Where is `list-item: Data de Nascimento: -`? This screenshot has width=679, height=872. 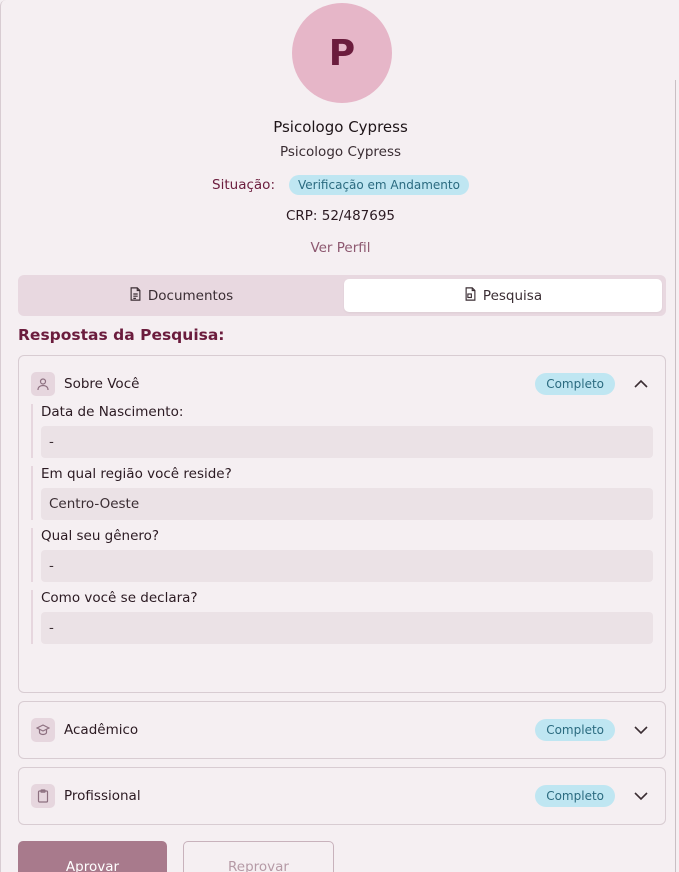
list-item: Data de Nascimento: - is located at coordinates (342, 431).